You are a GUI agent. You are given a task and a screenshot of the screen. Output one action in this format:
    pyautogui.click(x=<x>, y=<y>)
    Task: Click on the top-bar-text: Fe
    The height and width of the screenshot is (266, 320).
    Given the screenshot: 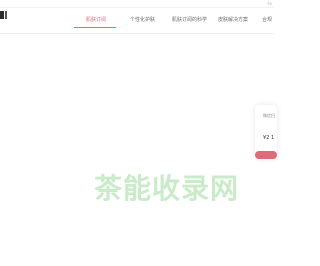 What is the action you would take?
    pyautogui.click(x=269, y=3)
    